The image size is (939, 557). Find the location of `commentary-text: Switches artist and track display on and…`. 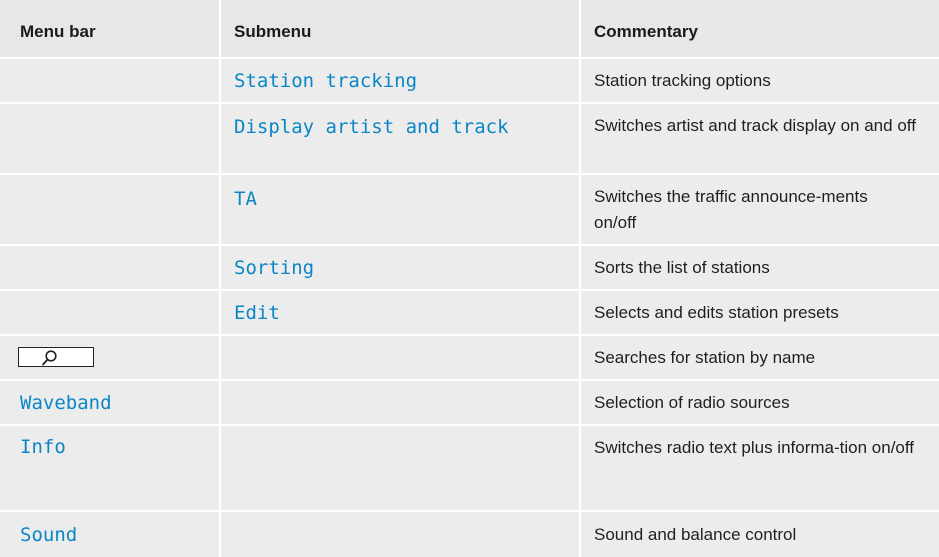

commentary-text: Switches artist and track display on and… is located at coordinates (755, 125).